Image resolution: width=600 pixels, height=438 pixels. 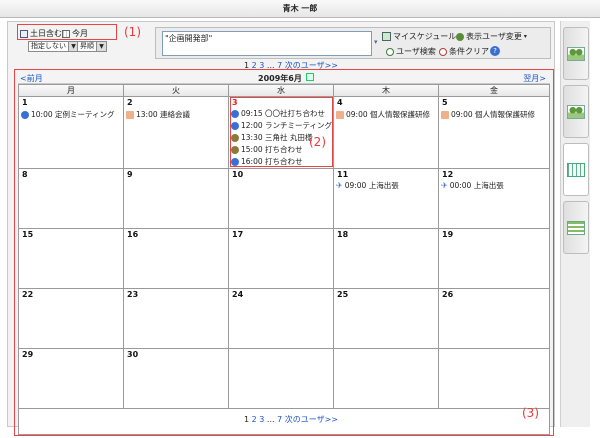 I want to click on help-icon: ?, so click(x=495, y=51).